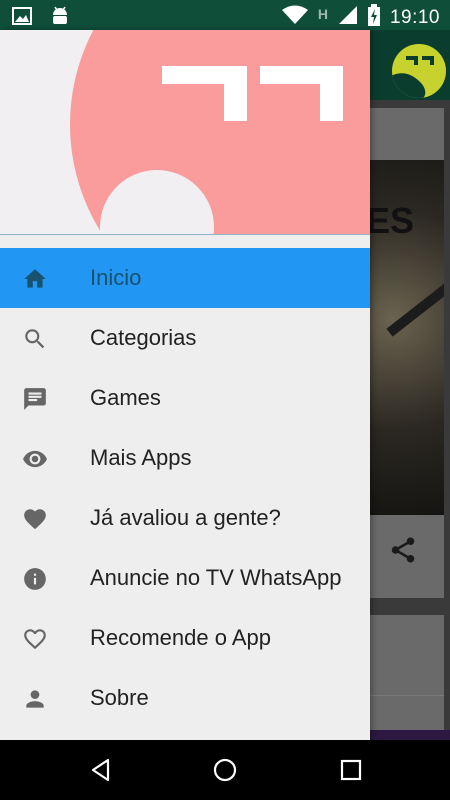 The image size is (450, 800). Describe the element at coordinates (143, 337) in the screenshot. I see `menu-item-label: Categorias` at that location.